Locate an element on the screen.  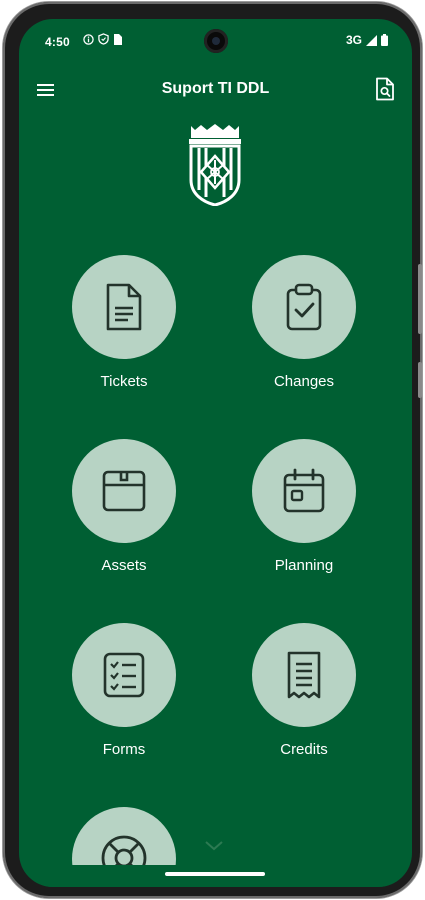
front-camera is located at coordinates (216, 41).